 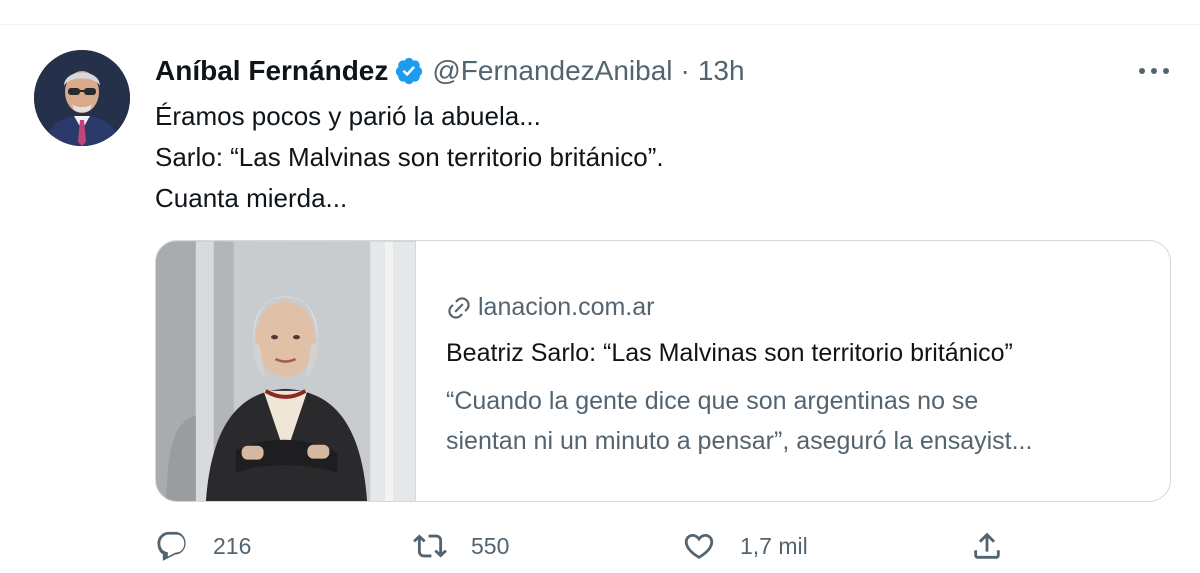 I want to click on reply-button: 216, so click(x=203, y=546).